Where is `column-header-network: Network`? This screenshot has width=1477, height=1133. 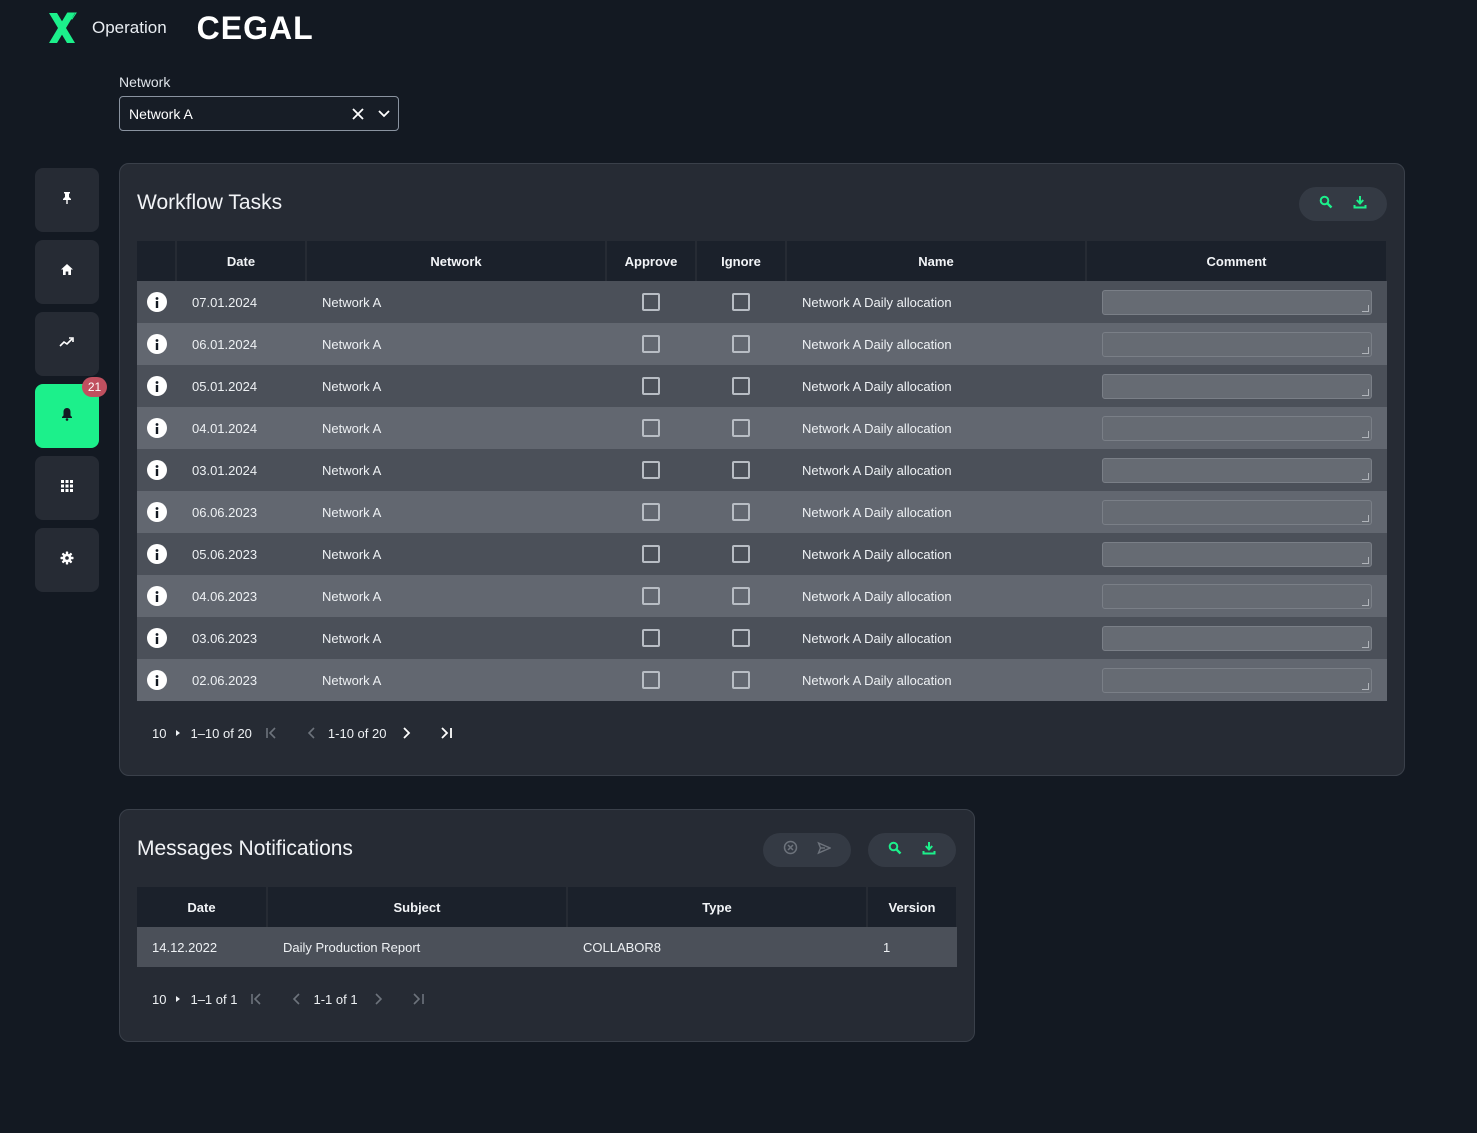 column-header-network: Network is located at coordinates (456, 261).